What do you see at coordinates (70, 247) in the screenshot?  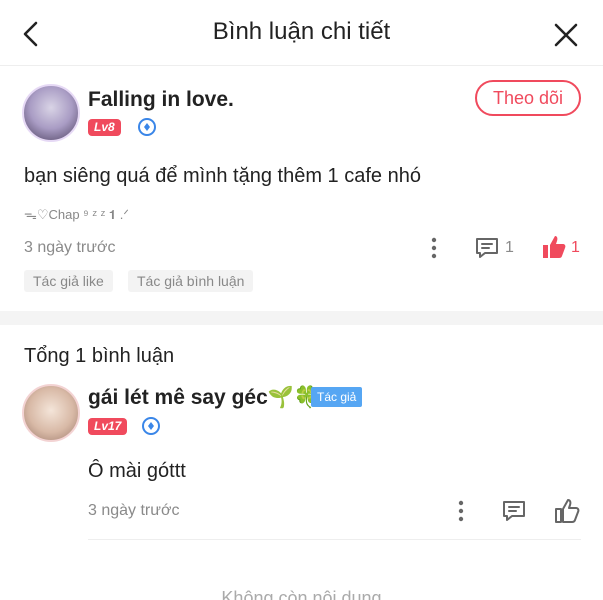 I see `comment-time: 3 ngày trước` at bounding box center [70, 247].